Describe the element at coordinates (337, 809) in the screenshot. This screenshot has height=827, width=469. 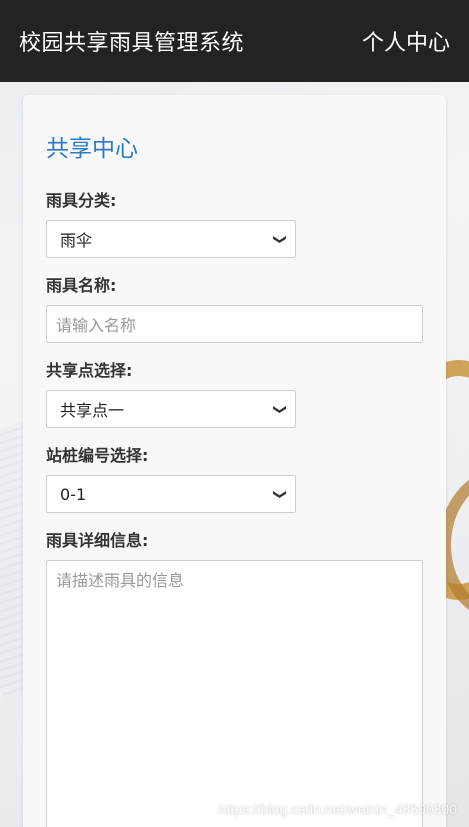
I see `watermark: https://blog.csdn.net/weixin_48500300` at that location.